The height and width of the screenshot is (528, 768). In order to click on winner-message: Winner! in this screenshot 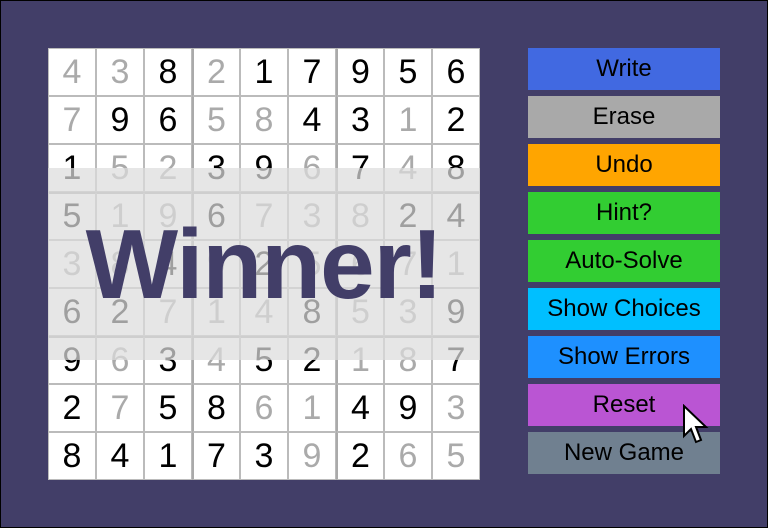, I will do `click(264, 263)`.